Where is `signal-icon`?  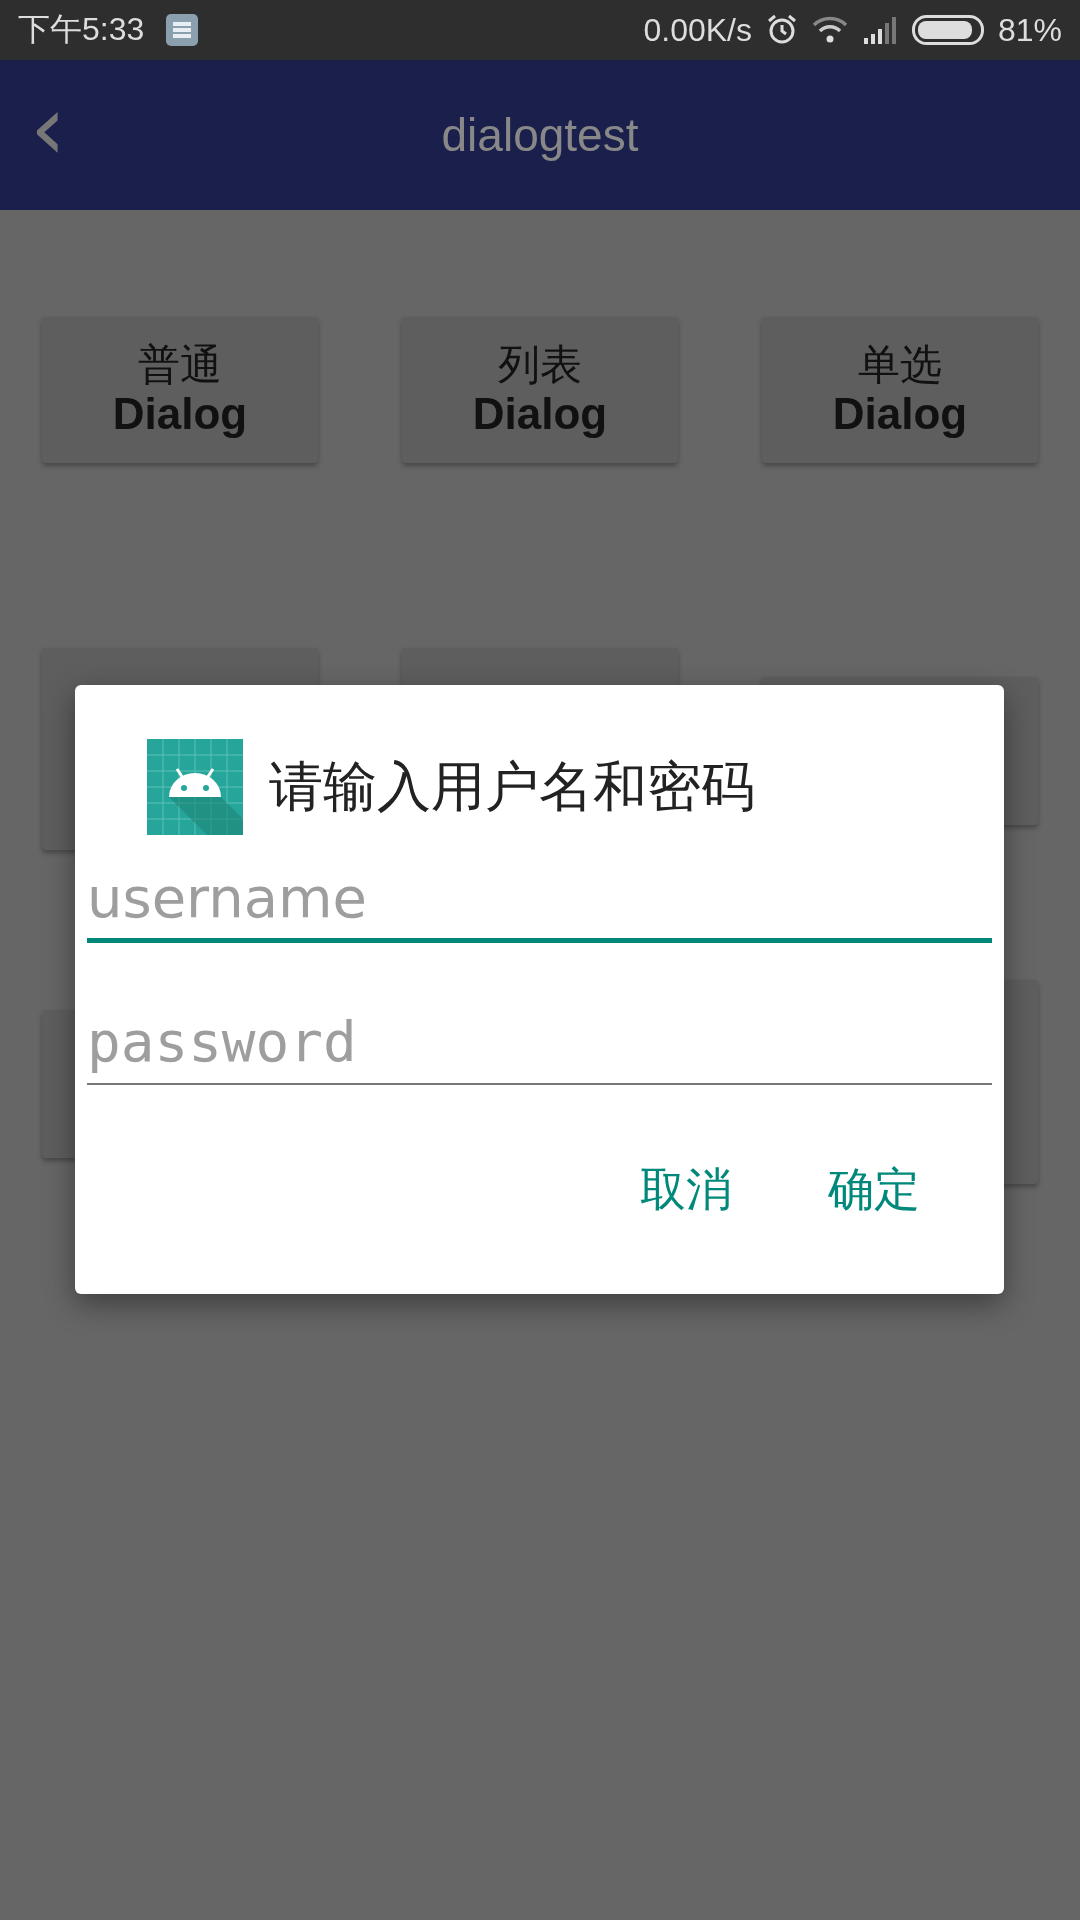 signal-icon is located at coordinates (879, 30).